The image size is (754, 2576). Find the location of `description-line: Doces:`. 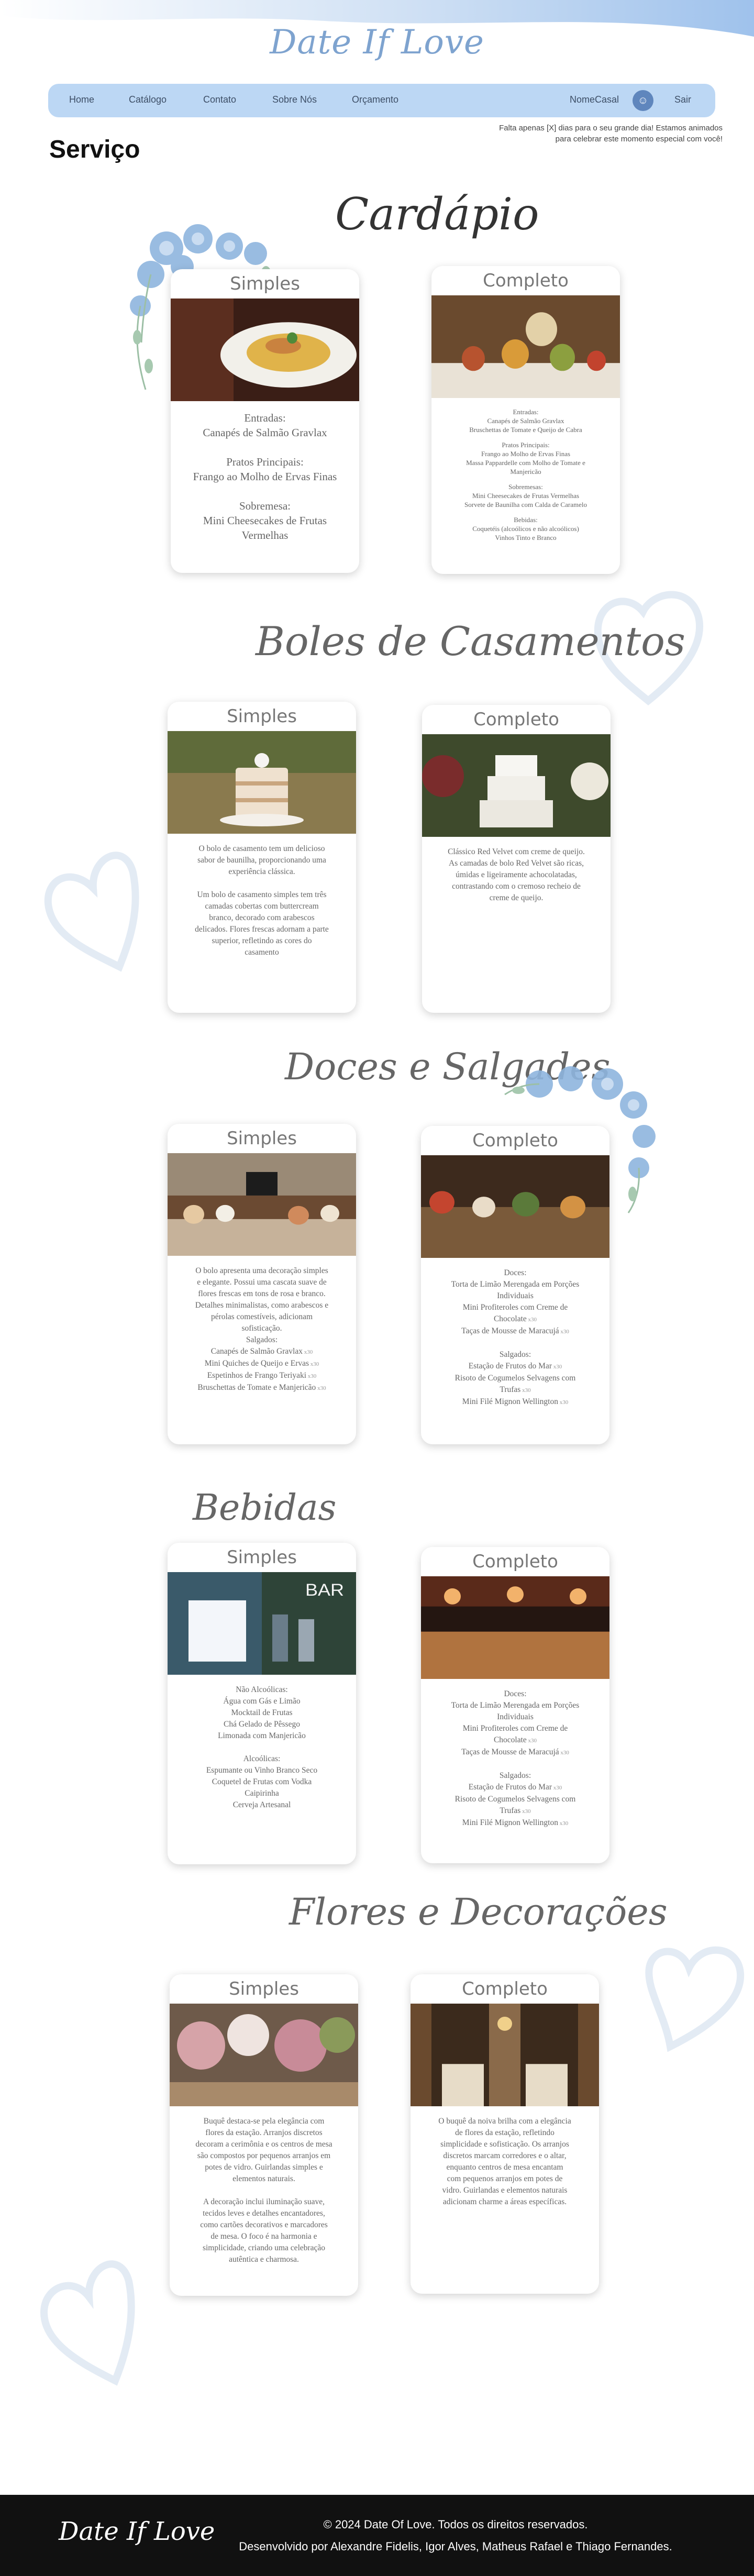

description-line: Doces: is located at coordinates (515, 1272).